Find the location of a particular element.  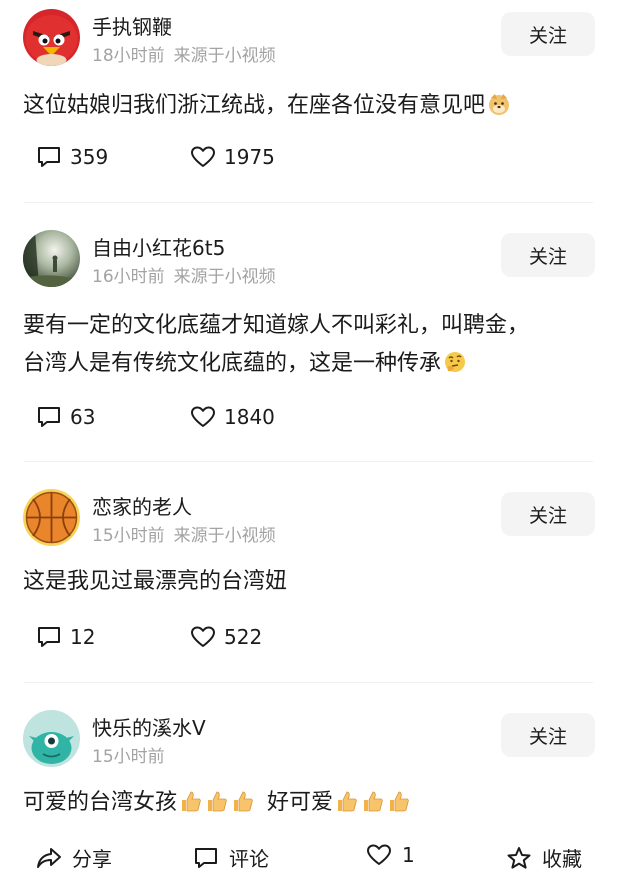

comment-text-part: 可爱的台湾女孩 is located at coordinates (100, 802).